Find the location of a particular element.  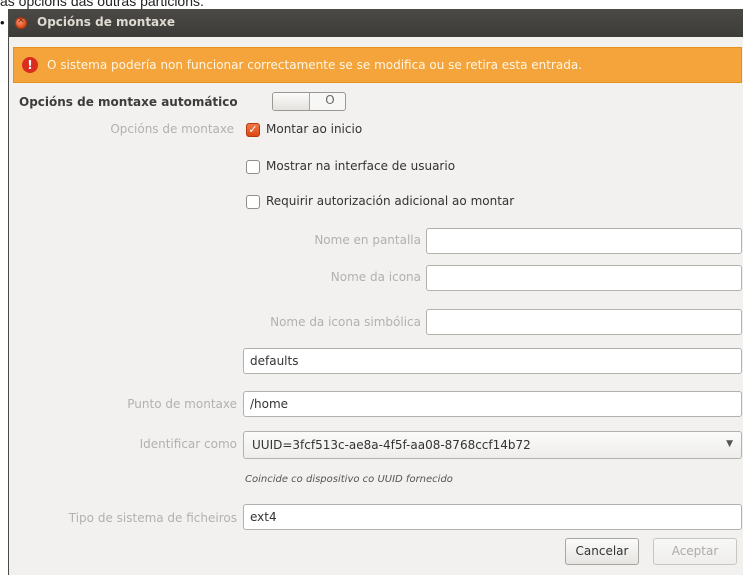

switch-state-label: O is located at coordinates (330, 100).